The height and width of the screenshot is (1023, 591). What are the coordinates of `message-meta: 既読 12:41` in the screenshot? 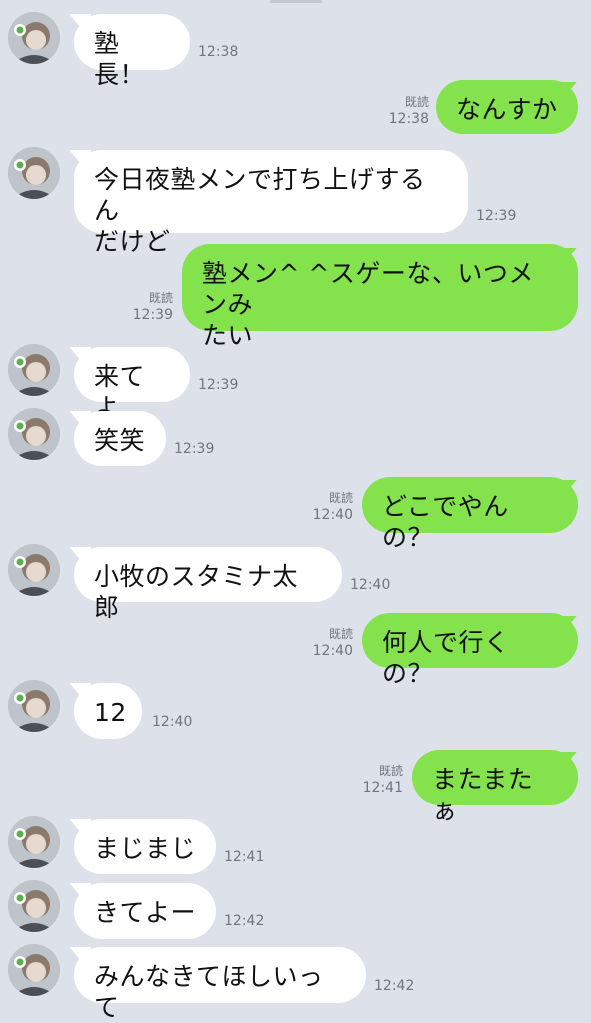 It's located at (383, 780).